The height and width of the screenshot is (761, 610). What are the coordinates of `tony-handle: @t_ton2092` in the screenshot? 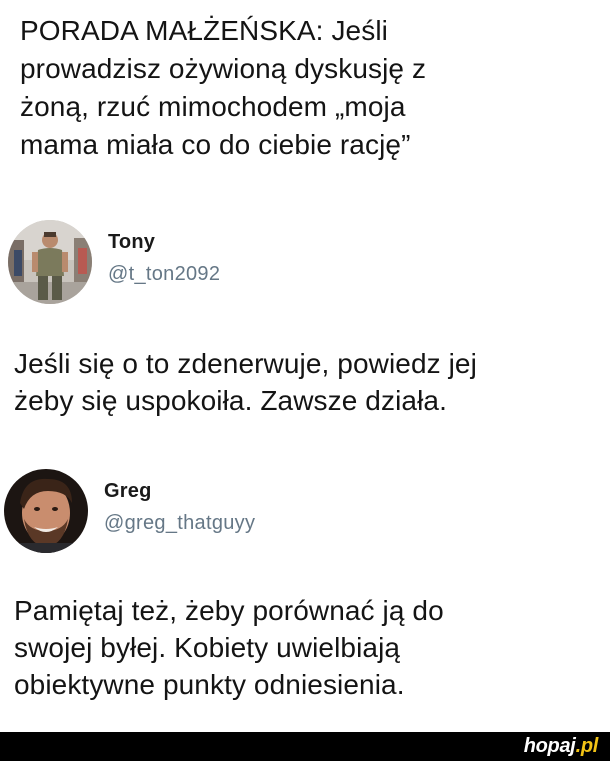 It's located at (164, 274).